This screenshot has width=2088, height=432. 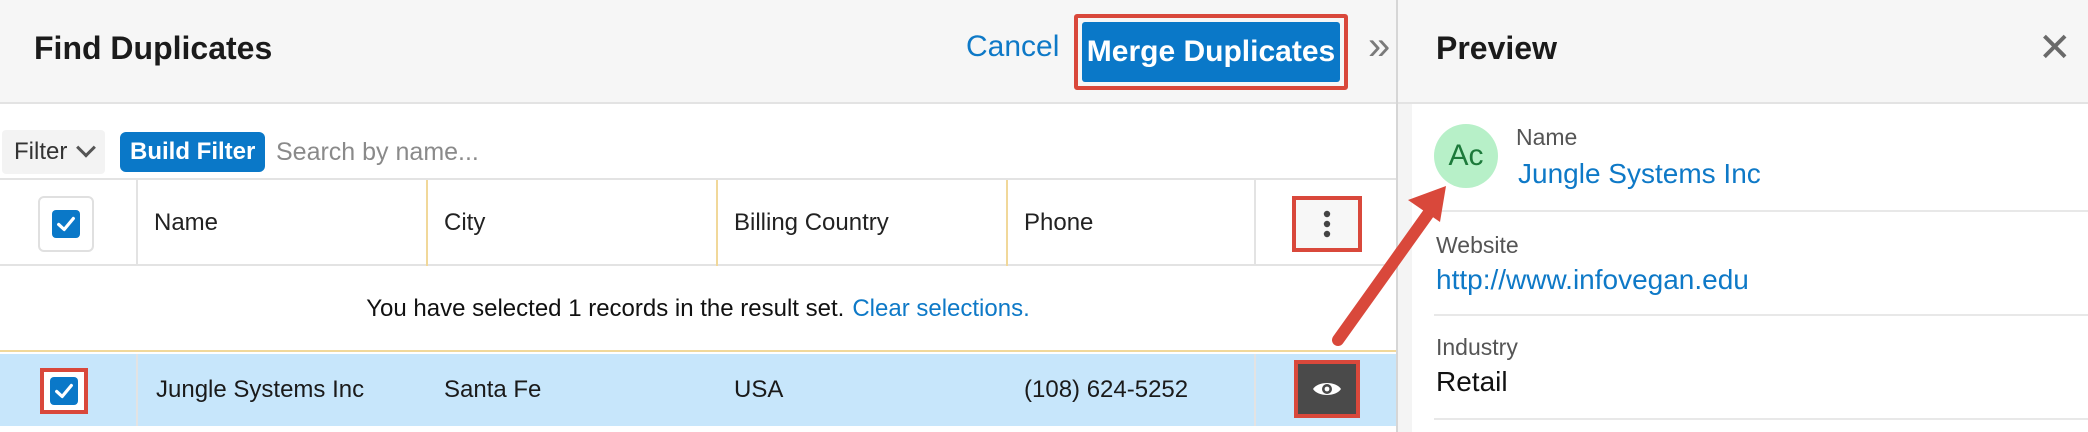 I want to click on build-filter-button: Build Filter, so click(x=193, y=152).